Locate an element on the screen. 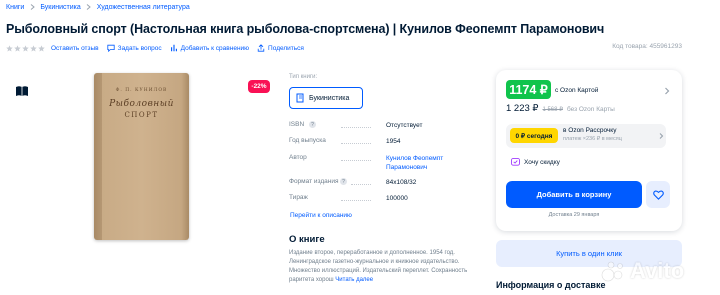 Image resolution: width=720 pixels, height=295 pixels. product-sku: Код товара: 455961293 is located at coordinates (647, 46).